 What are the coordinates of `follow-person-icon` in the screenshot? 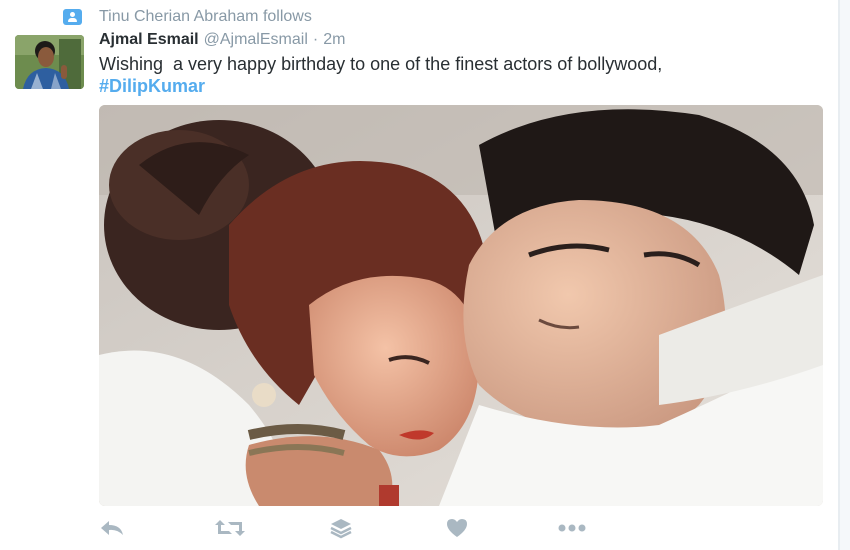 It's located at (72, 17).